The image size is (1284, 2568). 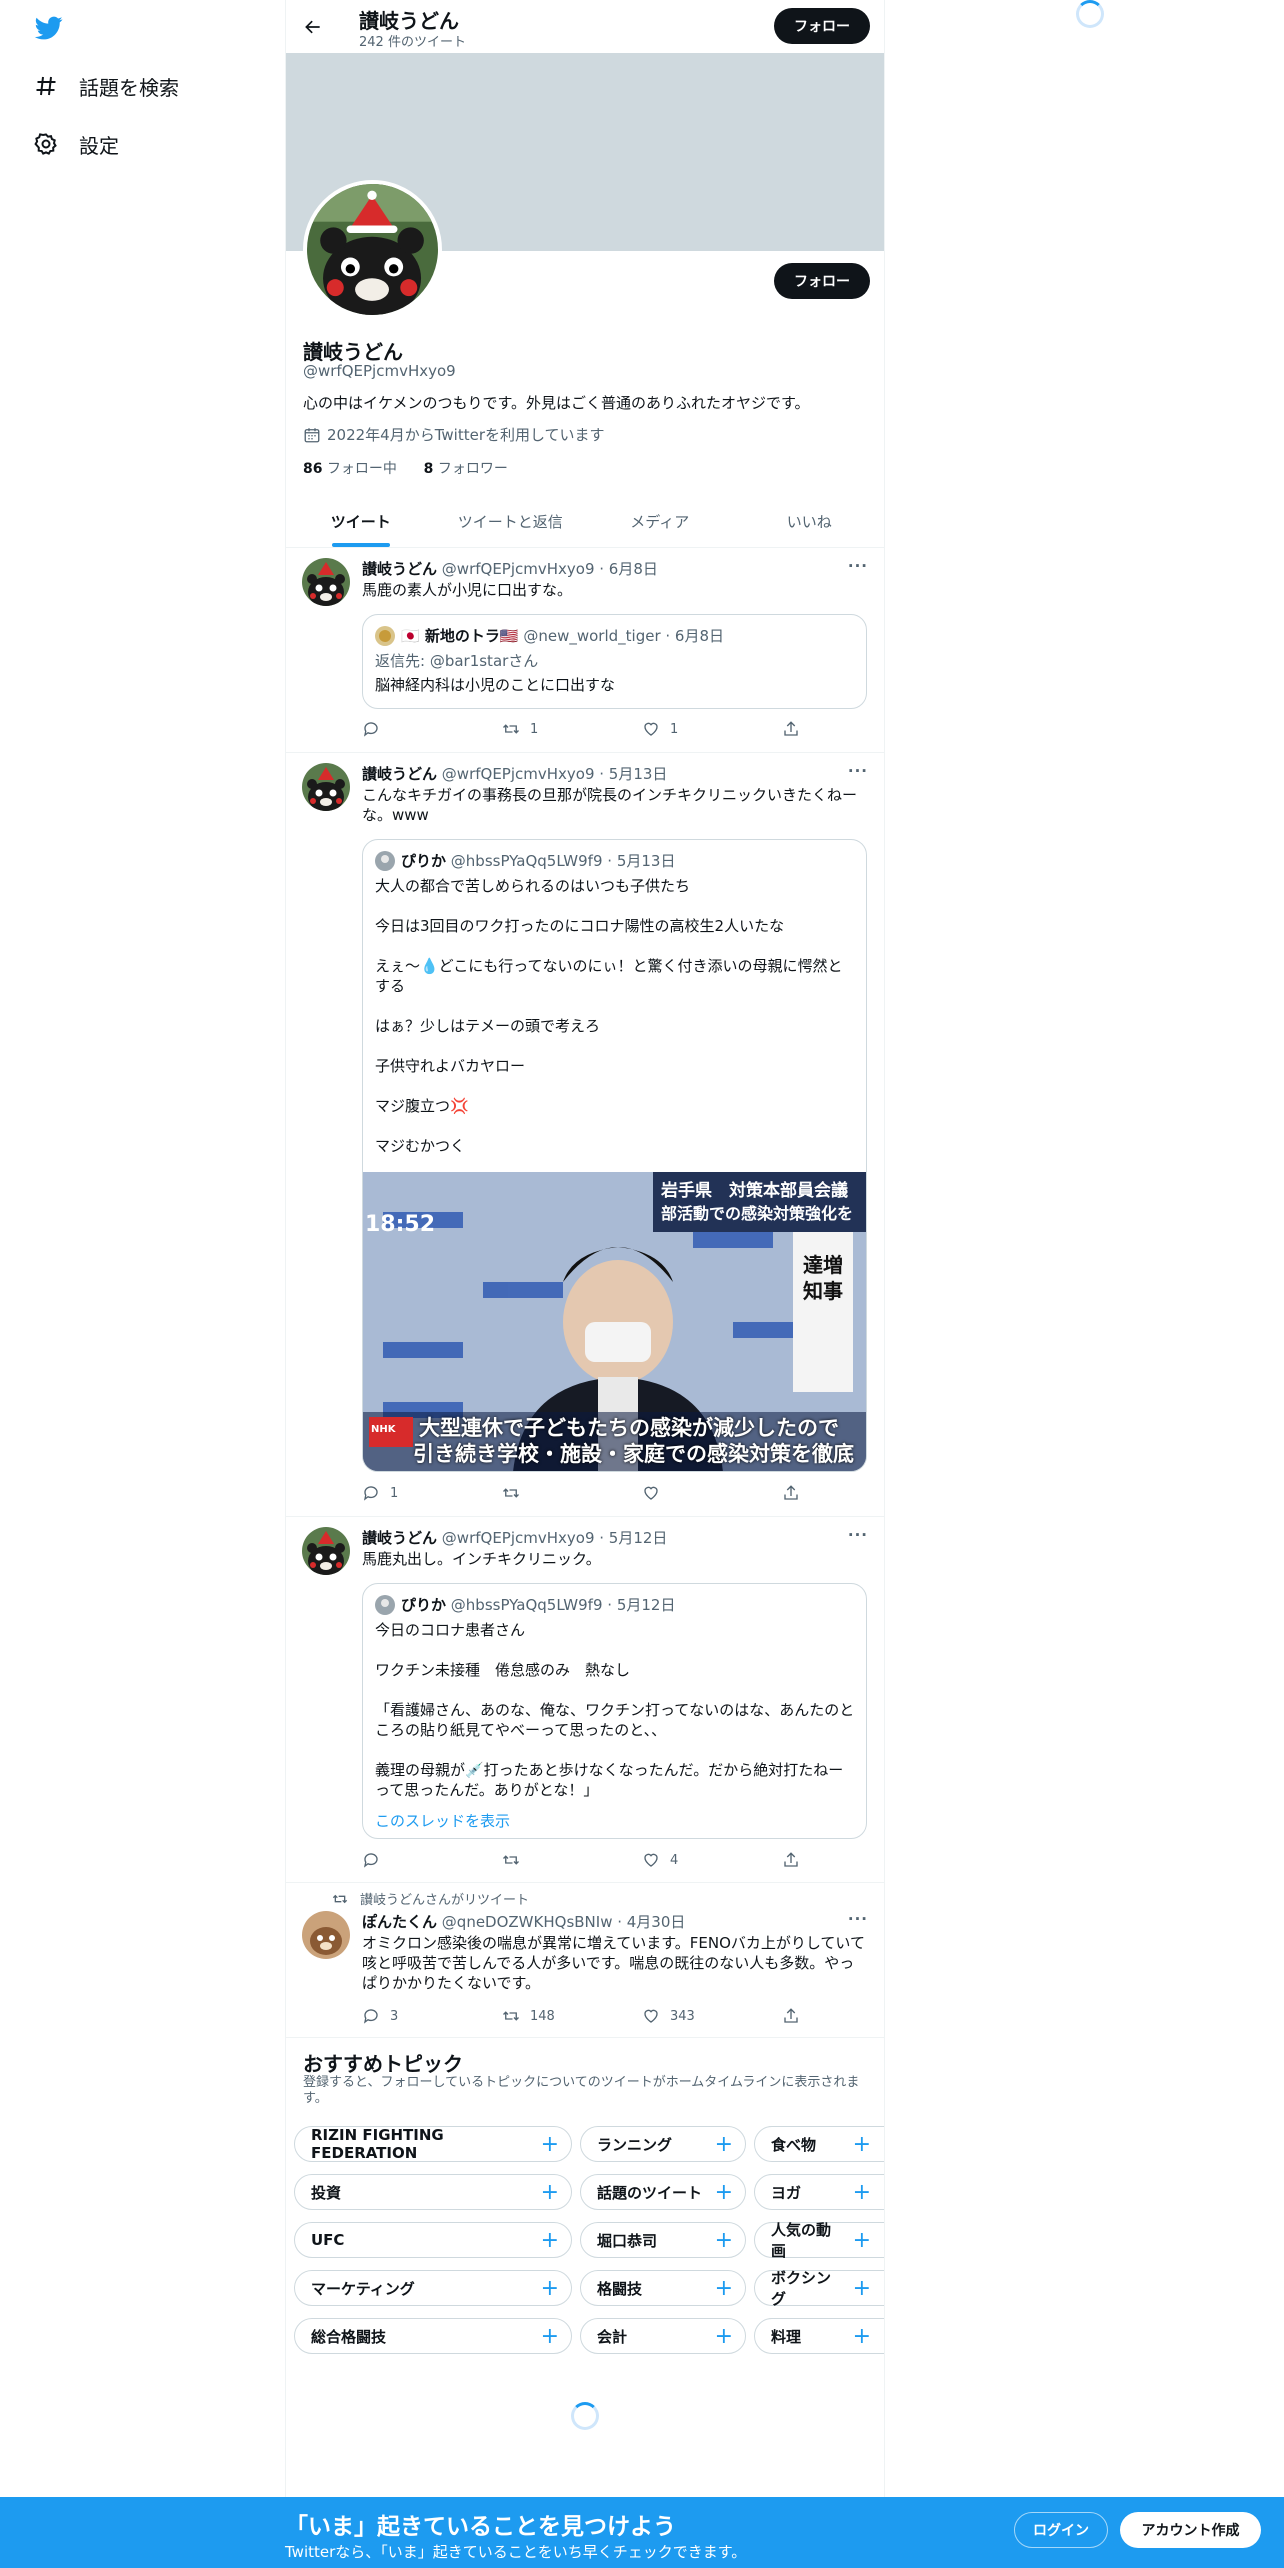 I want to click on tab-likes: いいね, so click(x=810, y=521).